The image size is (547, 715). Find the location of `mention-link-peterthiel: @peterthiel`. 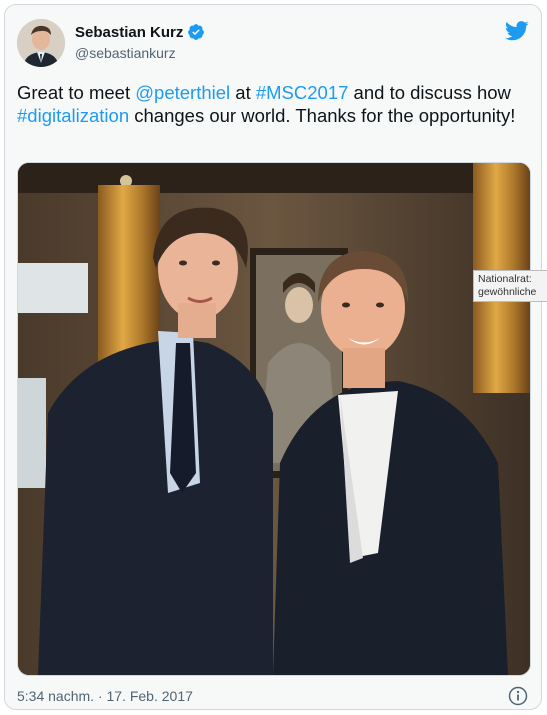

mention-link-peterthiel: @peterthiel is located at coordinates (182, 92).